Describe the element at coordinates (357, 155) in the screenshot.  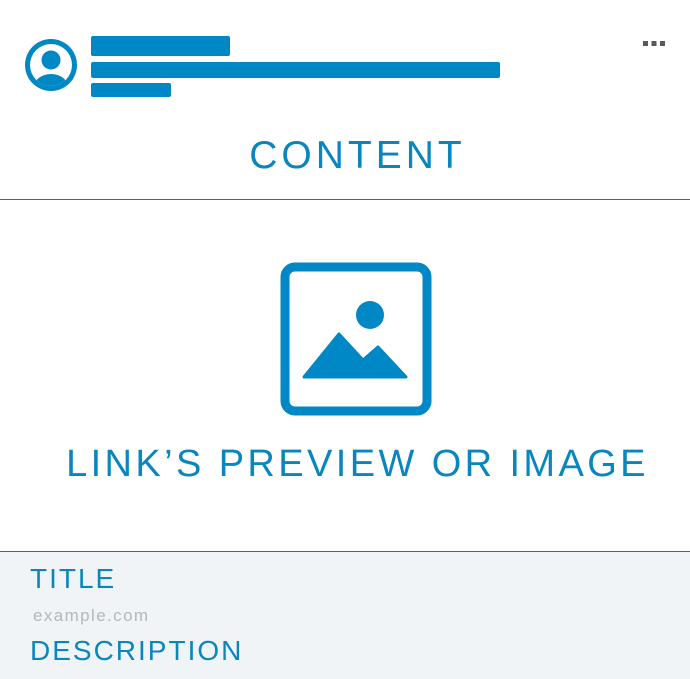
I see `post-content-text: CONTENT` at that location.